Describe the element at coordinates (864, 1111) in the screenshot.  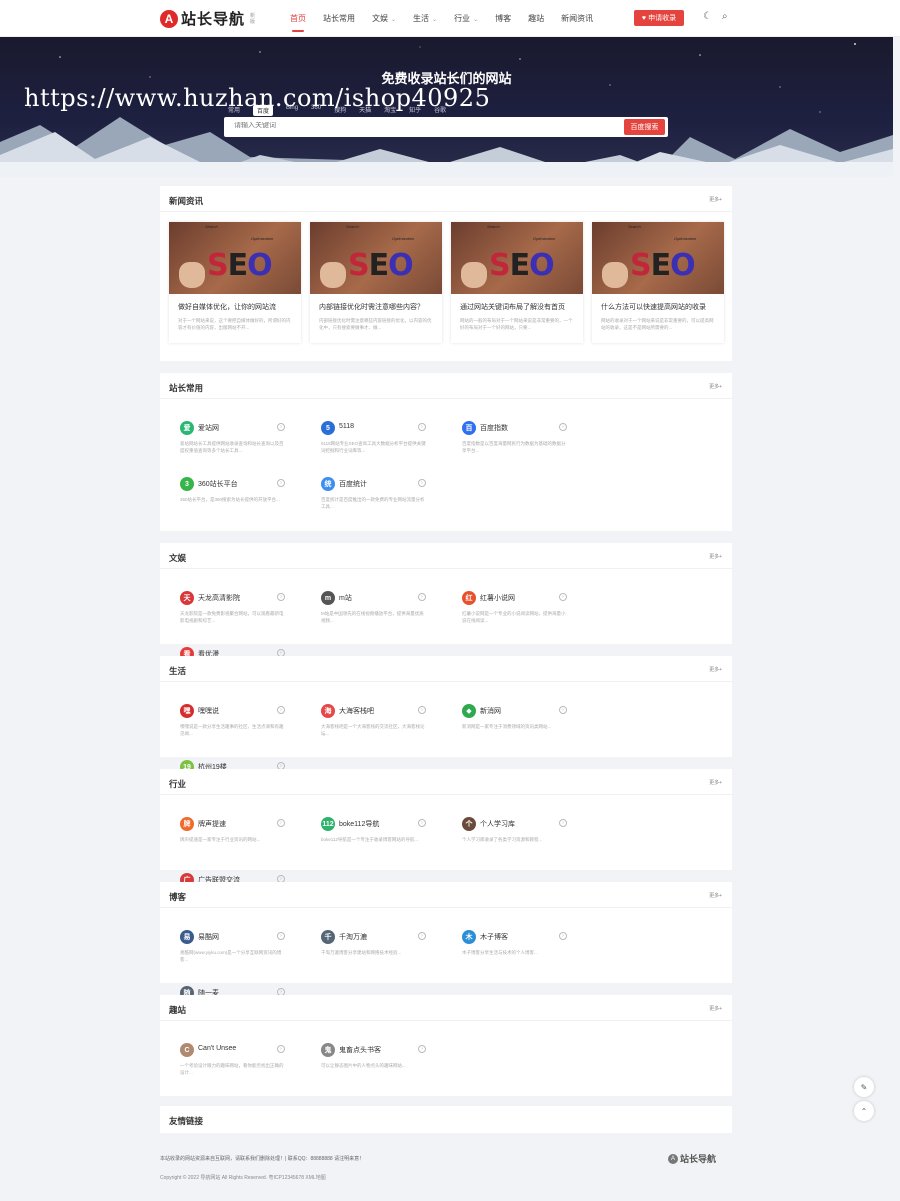
I see `back-to-top-icon: ⌃` at that location.